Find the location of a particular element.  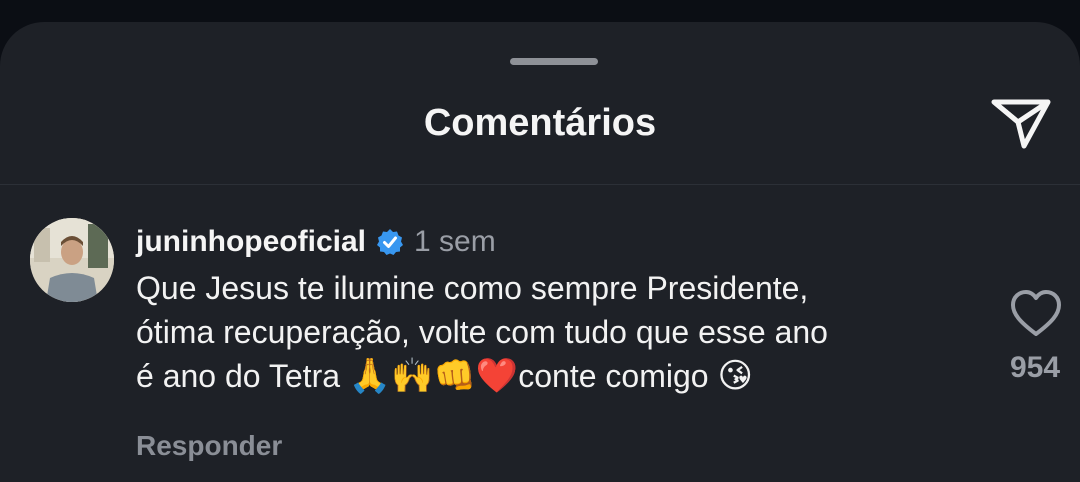

comment-meta: juninhopeoficial 1 sem is located at coordinates (316, 242).